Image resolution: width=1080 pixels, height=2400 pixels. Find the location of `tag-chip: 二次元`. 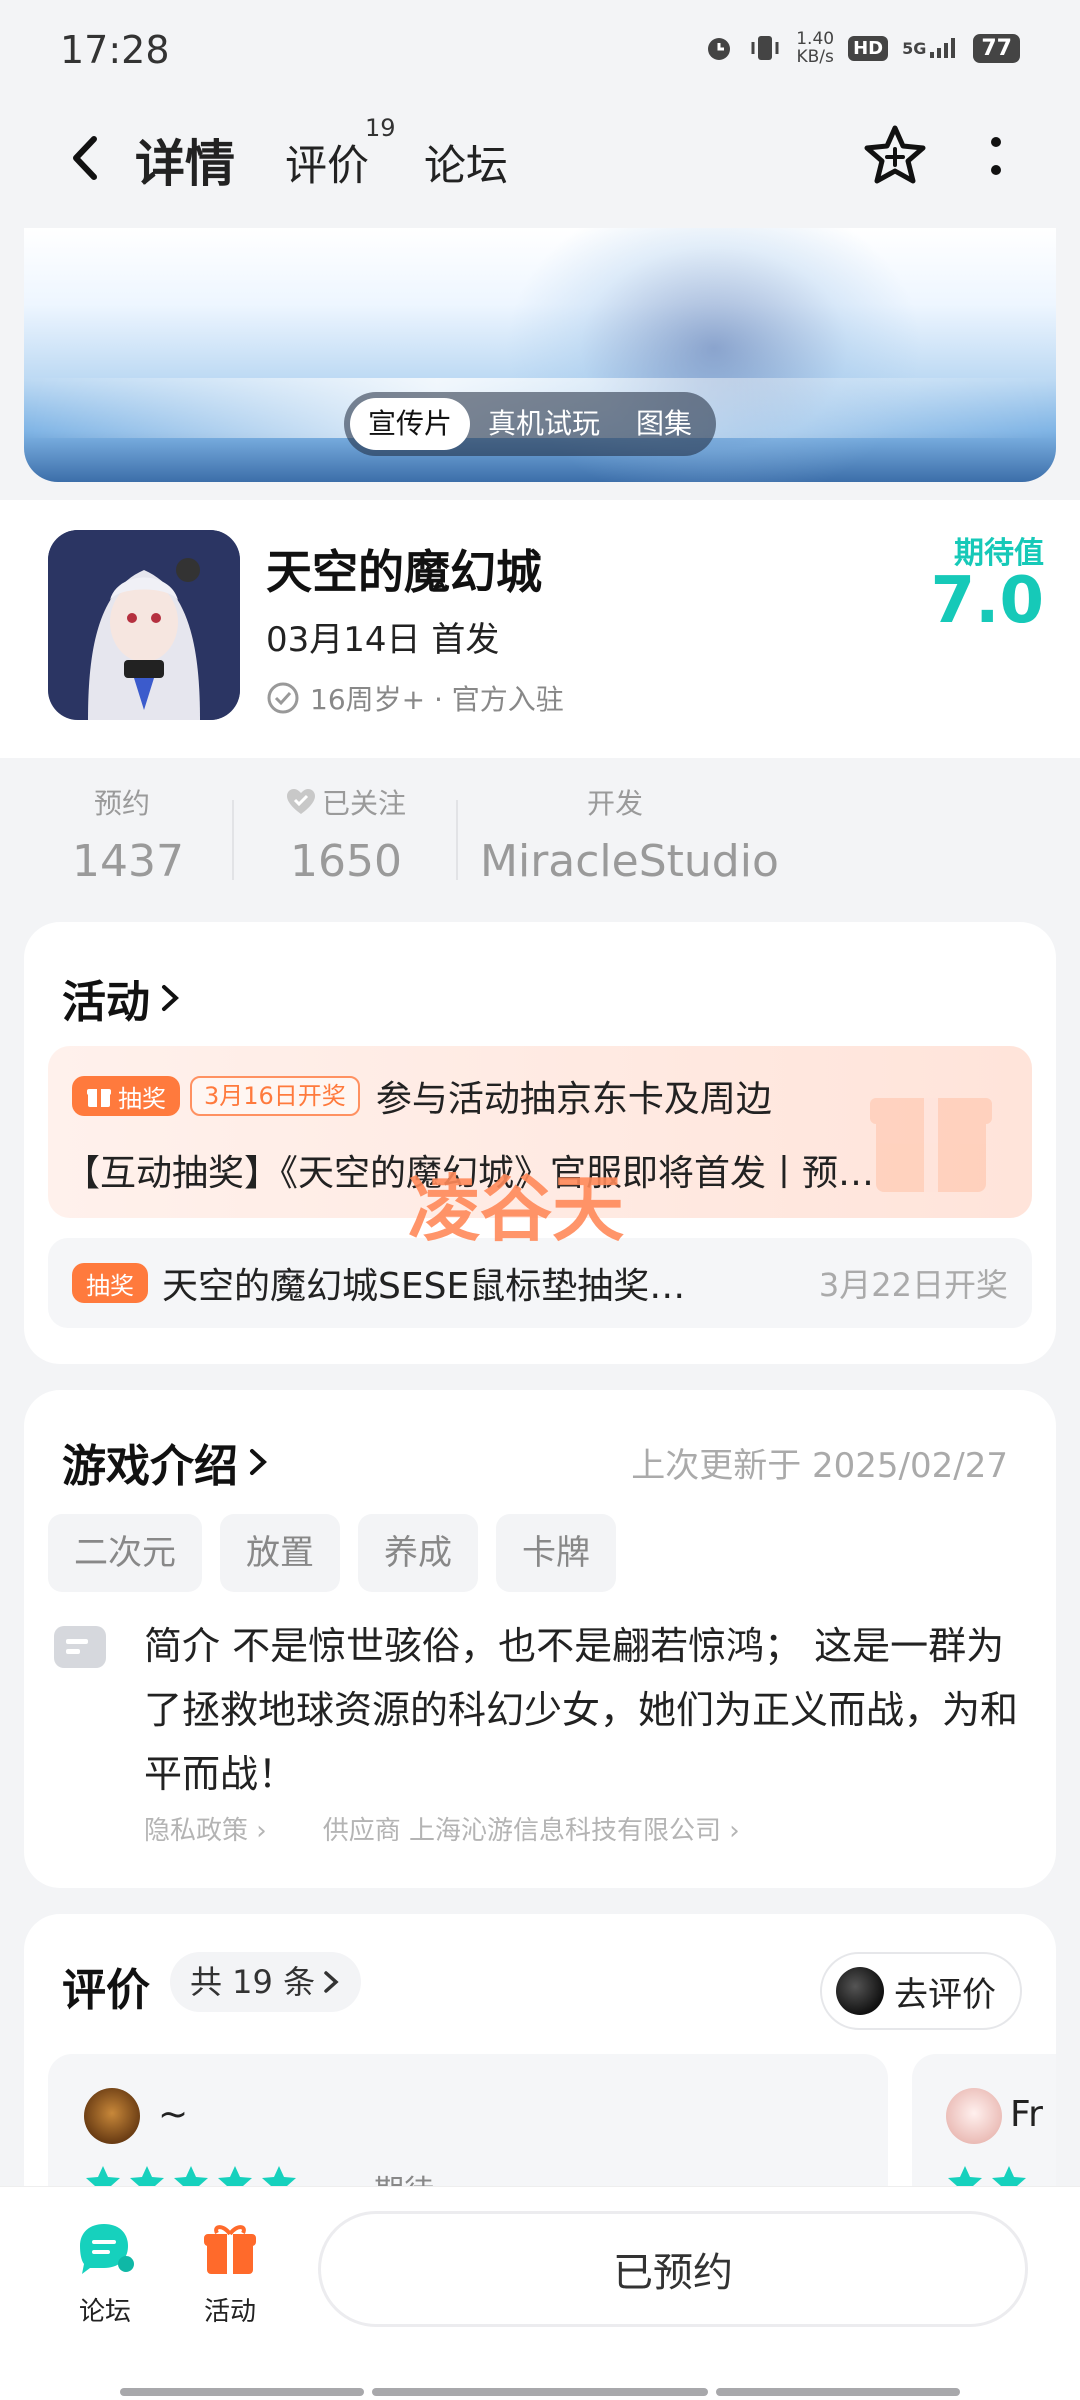

tag-chip: 二次元 is located at coordinates (125, 1553).